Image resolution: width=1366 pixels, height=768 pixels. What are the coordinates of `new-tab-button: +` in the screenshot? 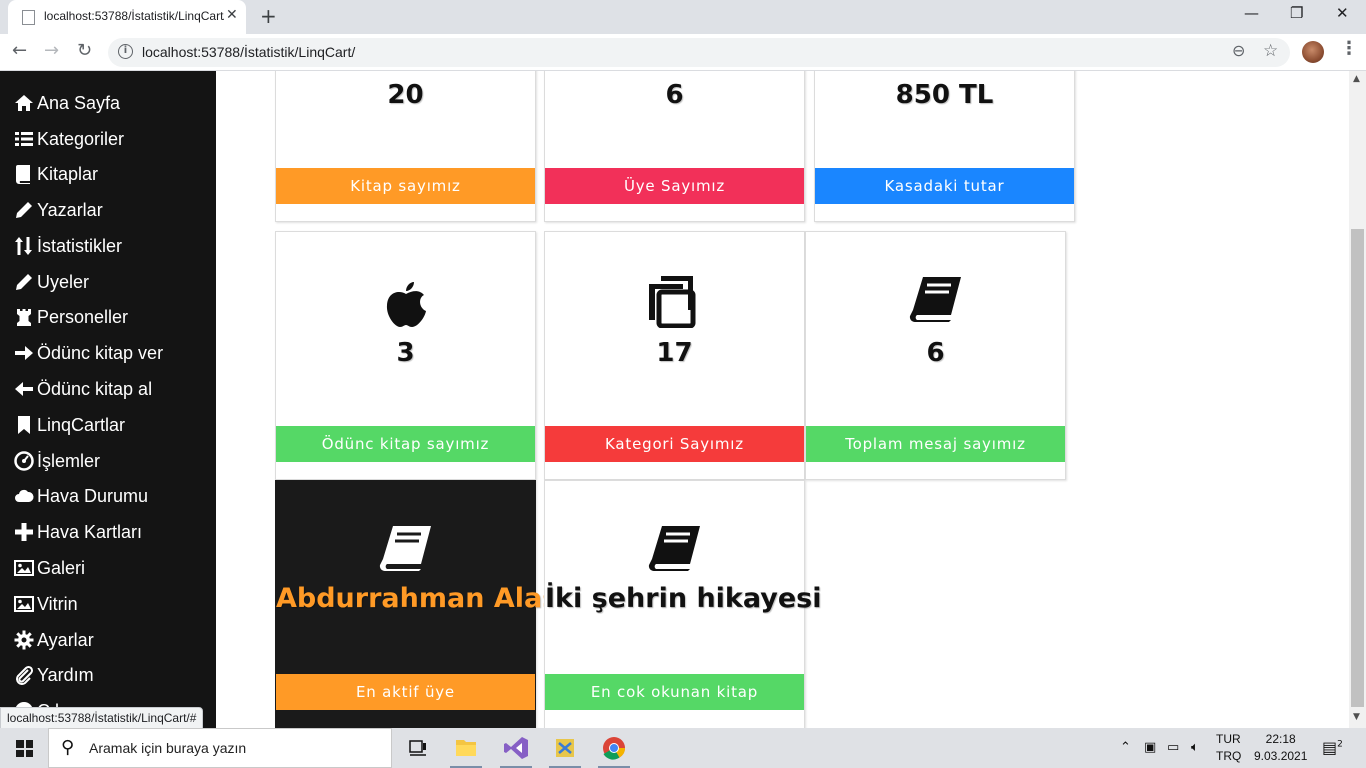 It's located at (268, 16).